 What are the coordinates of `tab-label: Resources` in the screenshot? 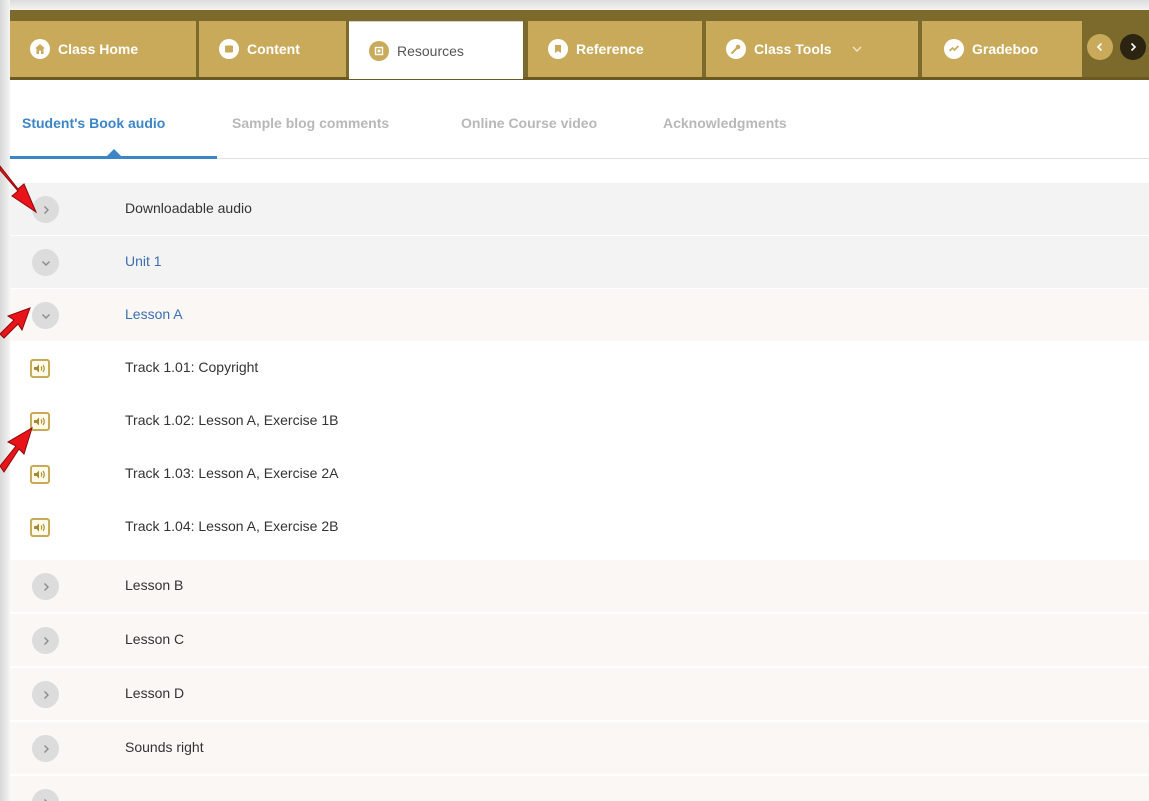 It's located at (430, 50).